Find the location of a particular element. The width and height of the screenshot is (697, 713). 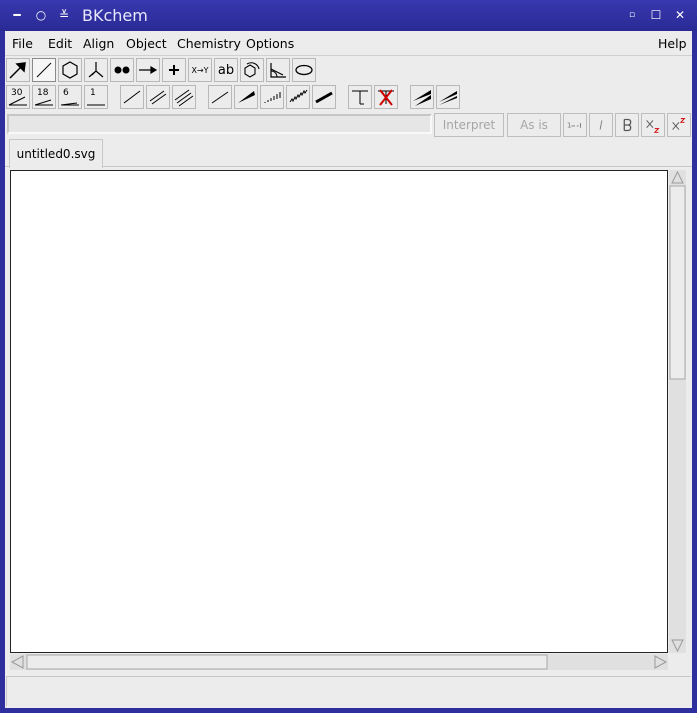

triple-bond-button is located at coordinates (184, 97).